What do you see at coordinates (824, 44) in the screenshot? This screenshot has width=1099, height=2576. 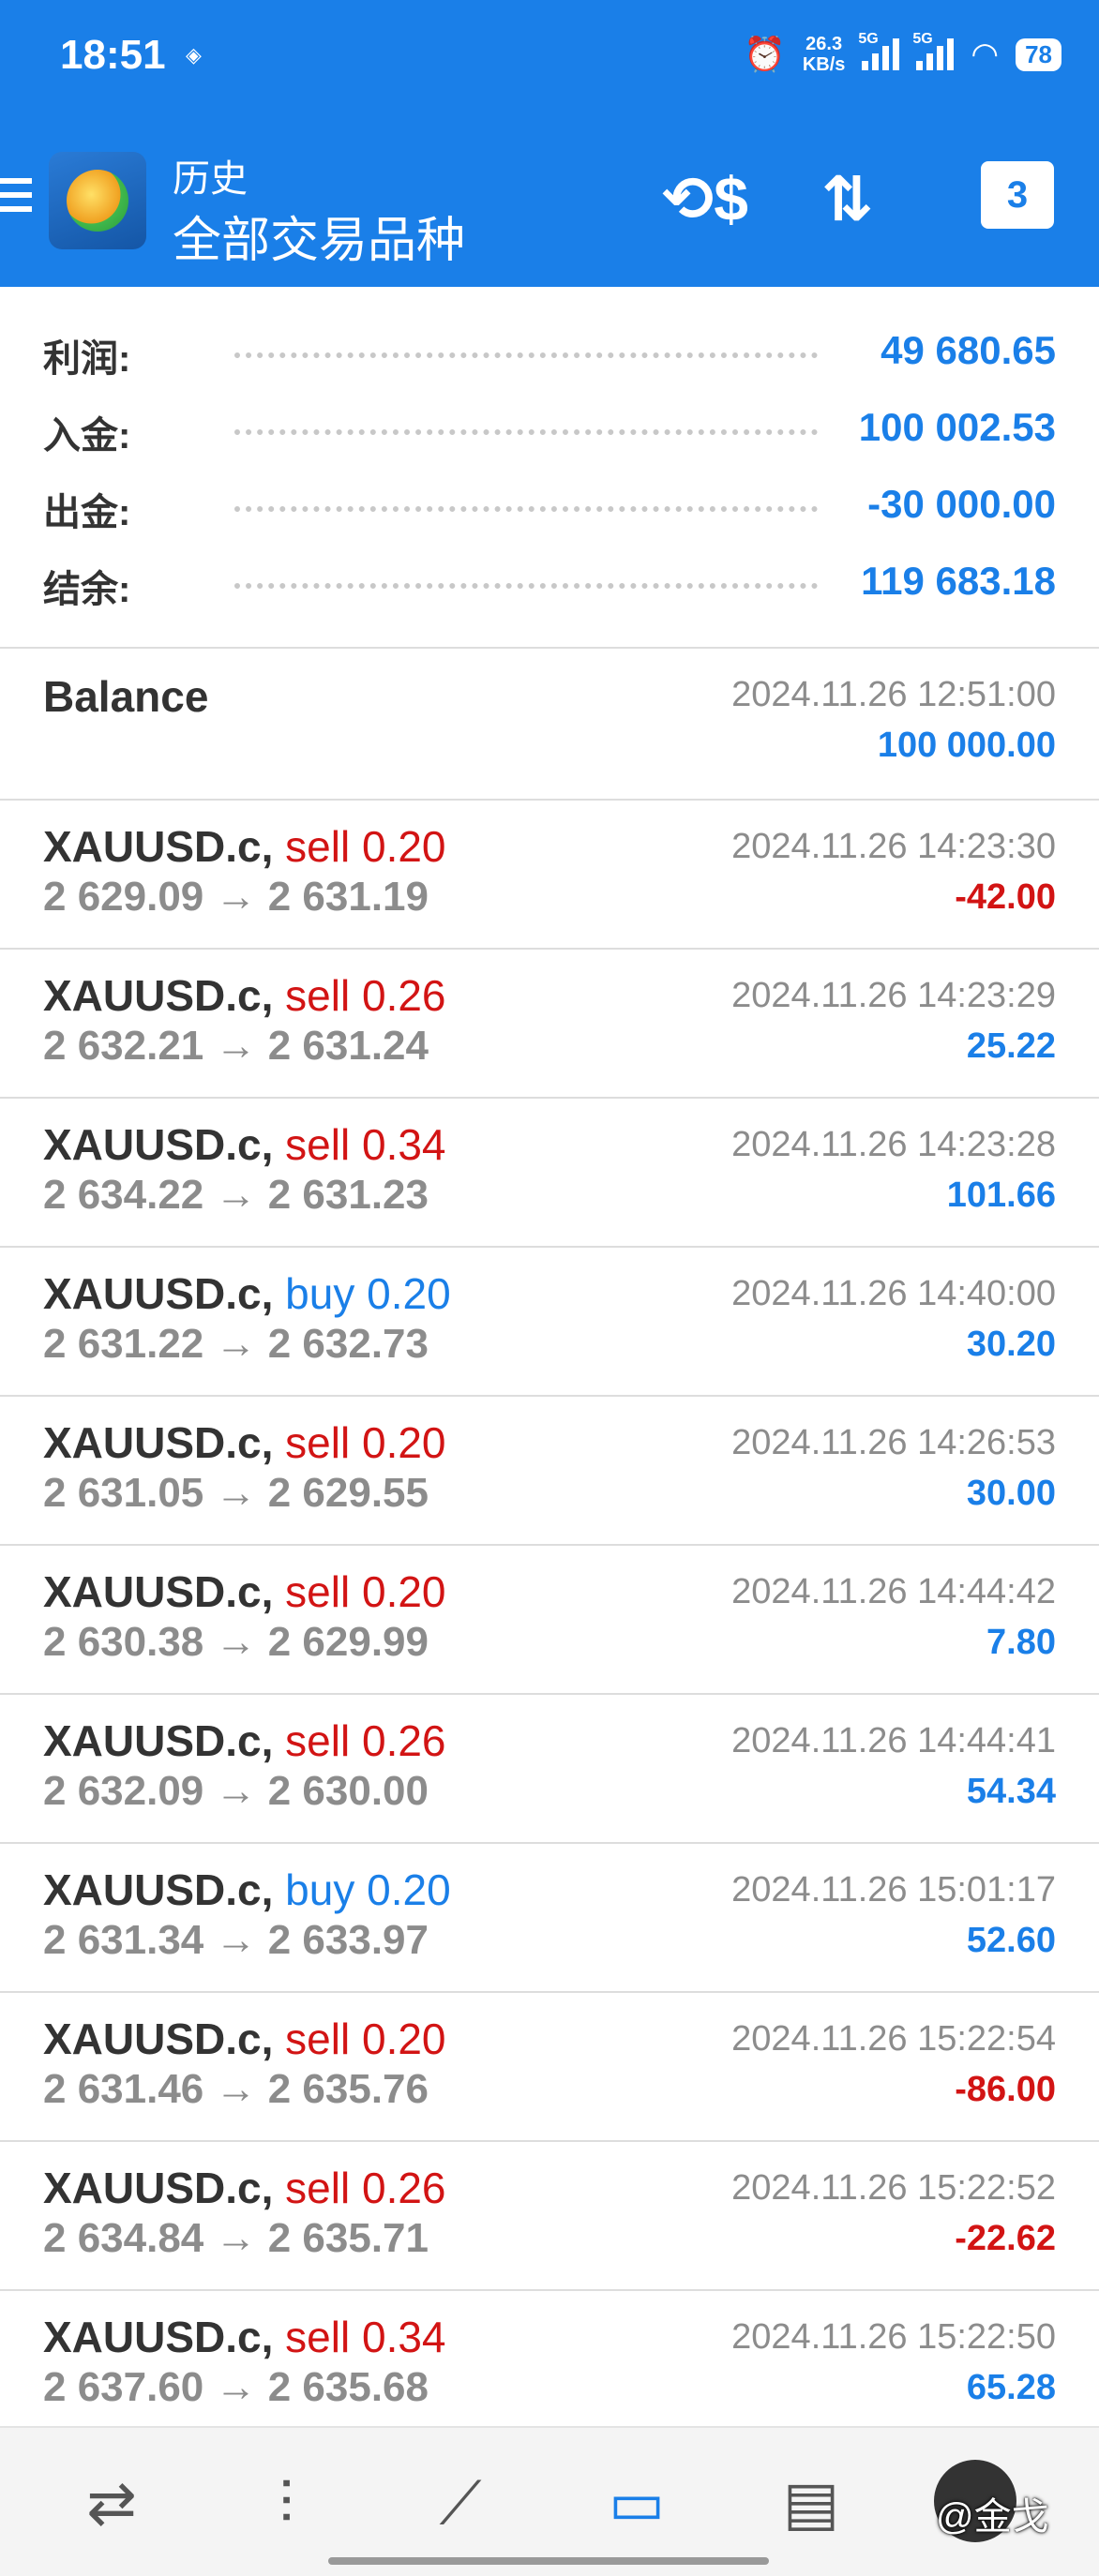 I see `net-speed-value: 26.3` at bounding box center [824, 44].